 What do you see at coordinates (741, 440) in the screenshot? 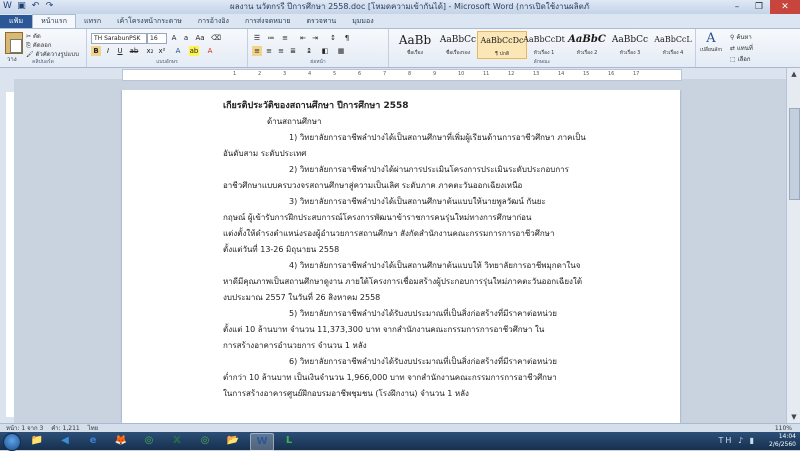
I see `volume-icon: ♪` at bounding box center [741, 440].